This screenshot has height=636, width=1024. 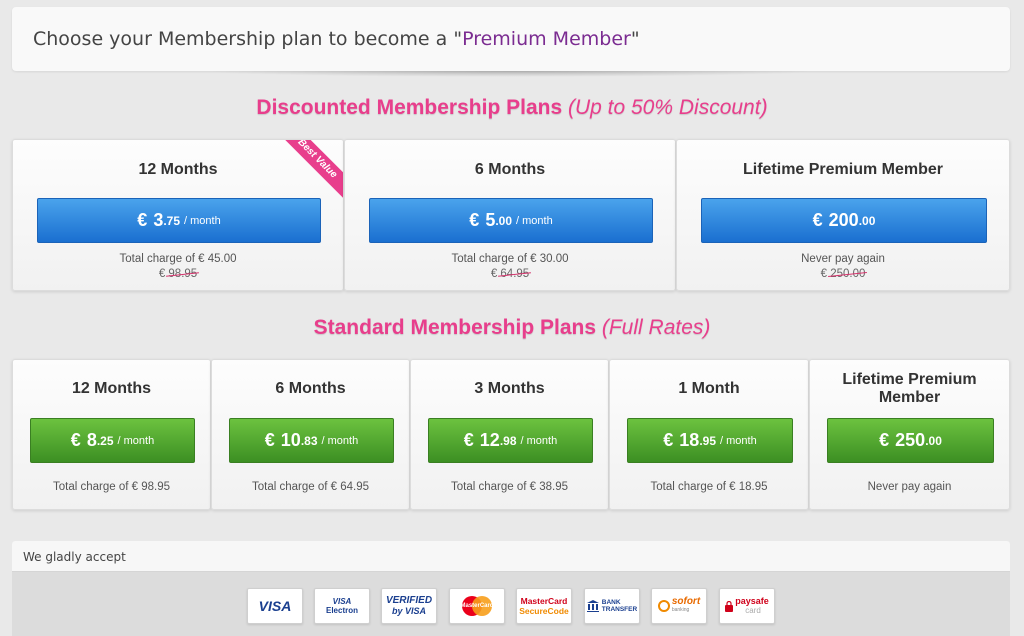 I want to click on total-charge: Total charge of € 45.00, so click(x=178, y=259).